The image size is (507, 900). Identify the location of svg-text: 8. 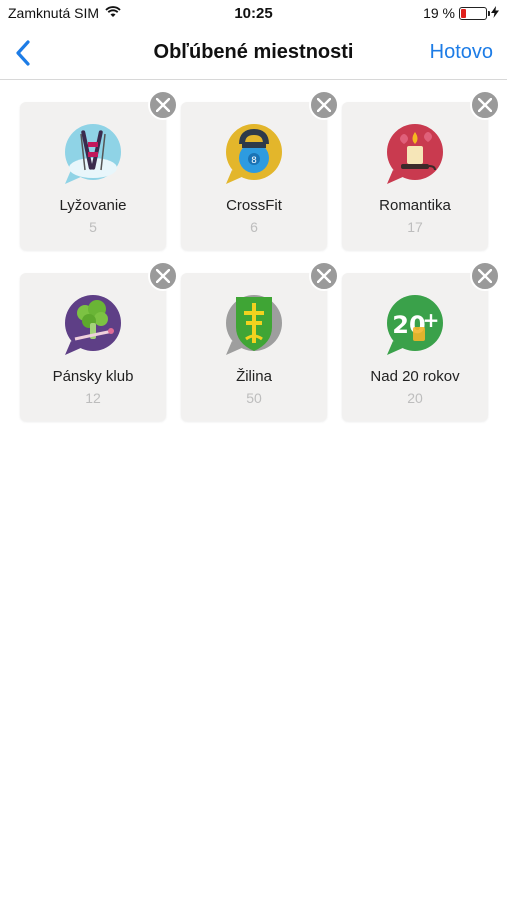
(254, 161).